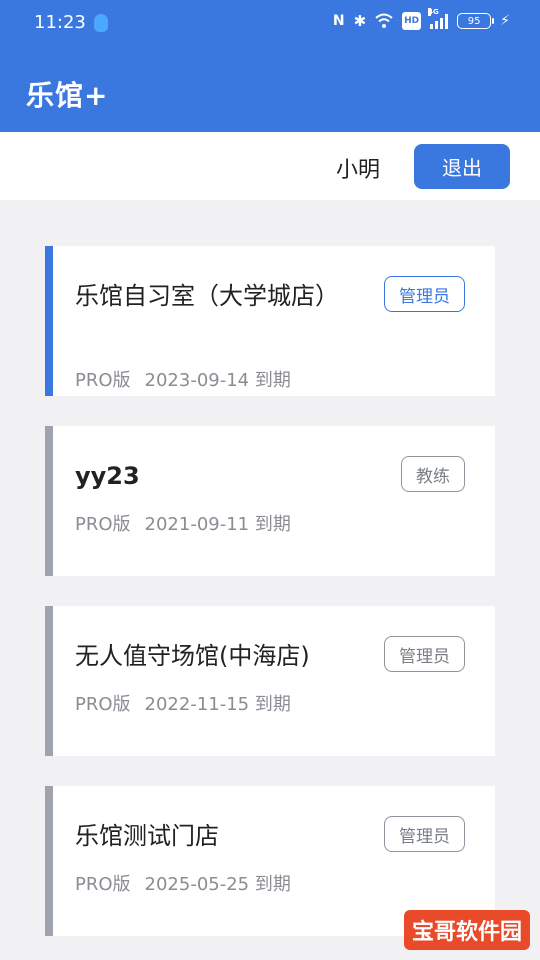  Describe the element at coordinates (270, 501) in the screenshot. I see `venue-card: yy23 教练 PRO版 2021-09-11 到期` at that location.